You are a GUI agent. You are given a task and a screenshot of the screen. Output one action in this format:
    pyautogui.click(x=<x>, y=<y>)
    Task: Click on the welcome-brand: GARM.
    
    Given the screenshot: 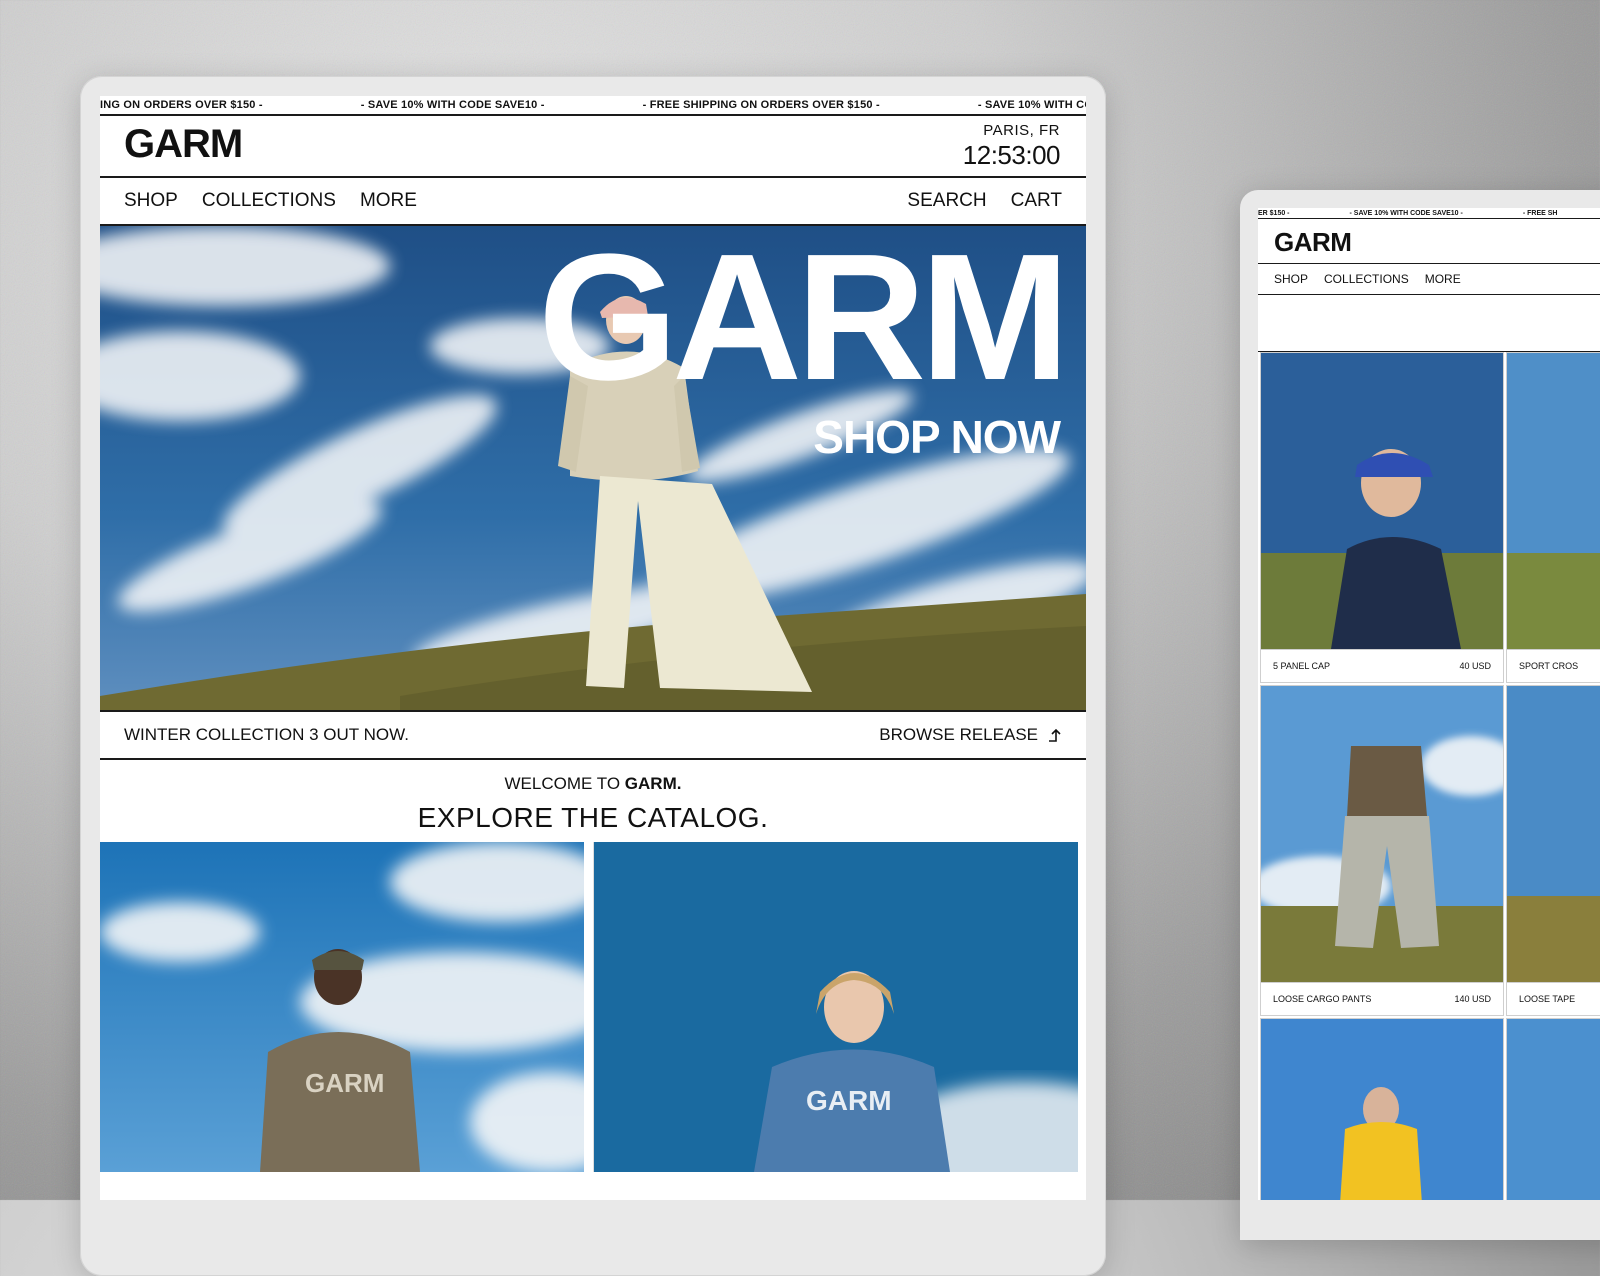 What is the action you would take?
    pyautogui.click(x=653, y=783)
    